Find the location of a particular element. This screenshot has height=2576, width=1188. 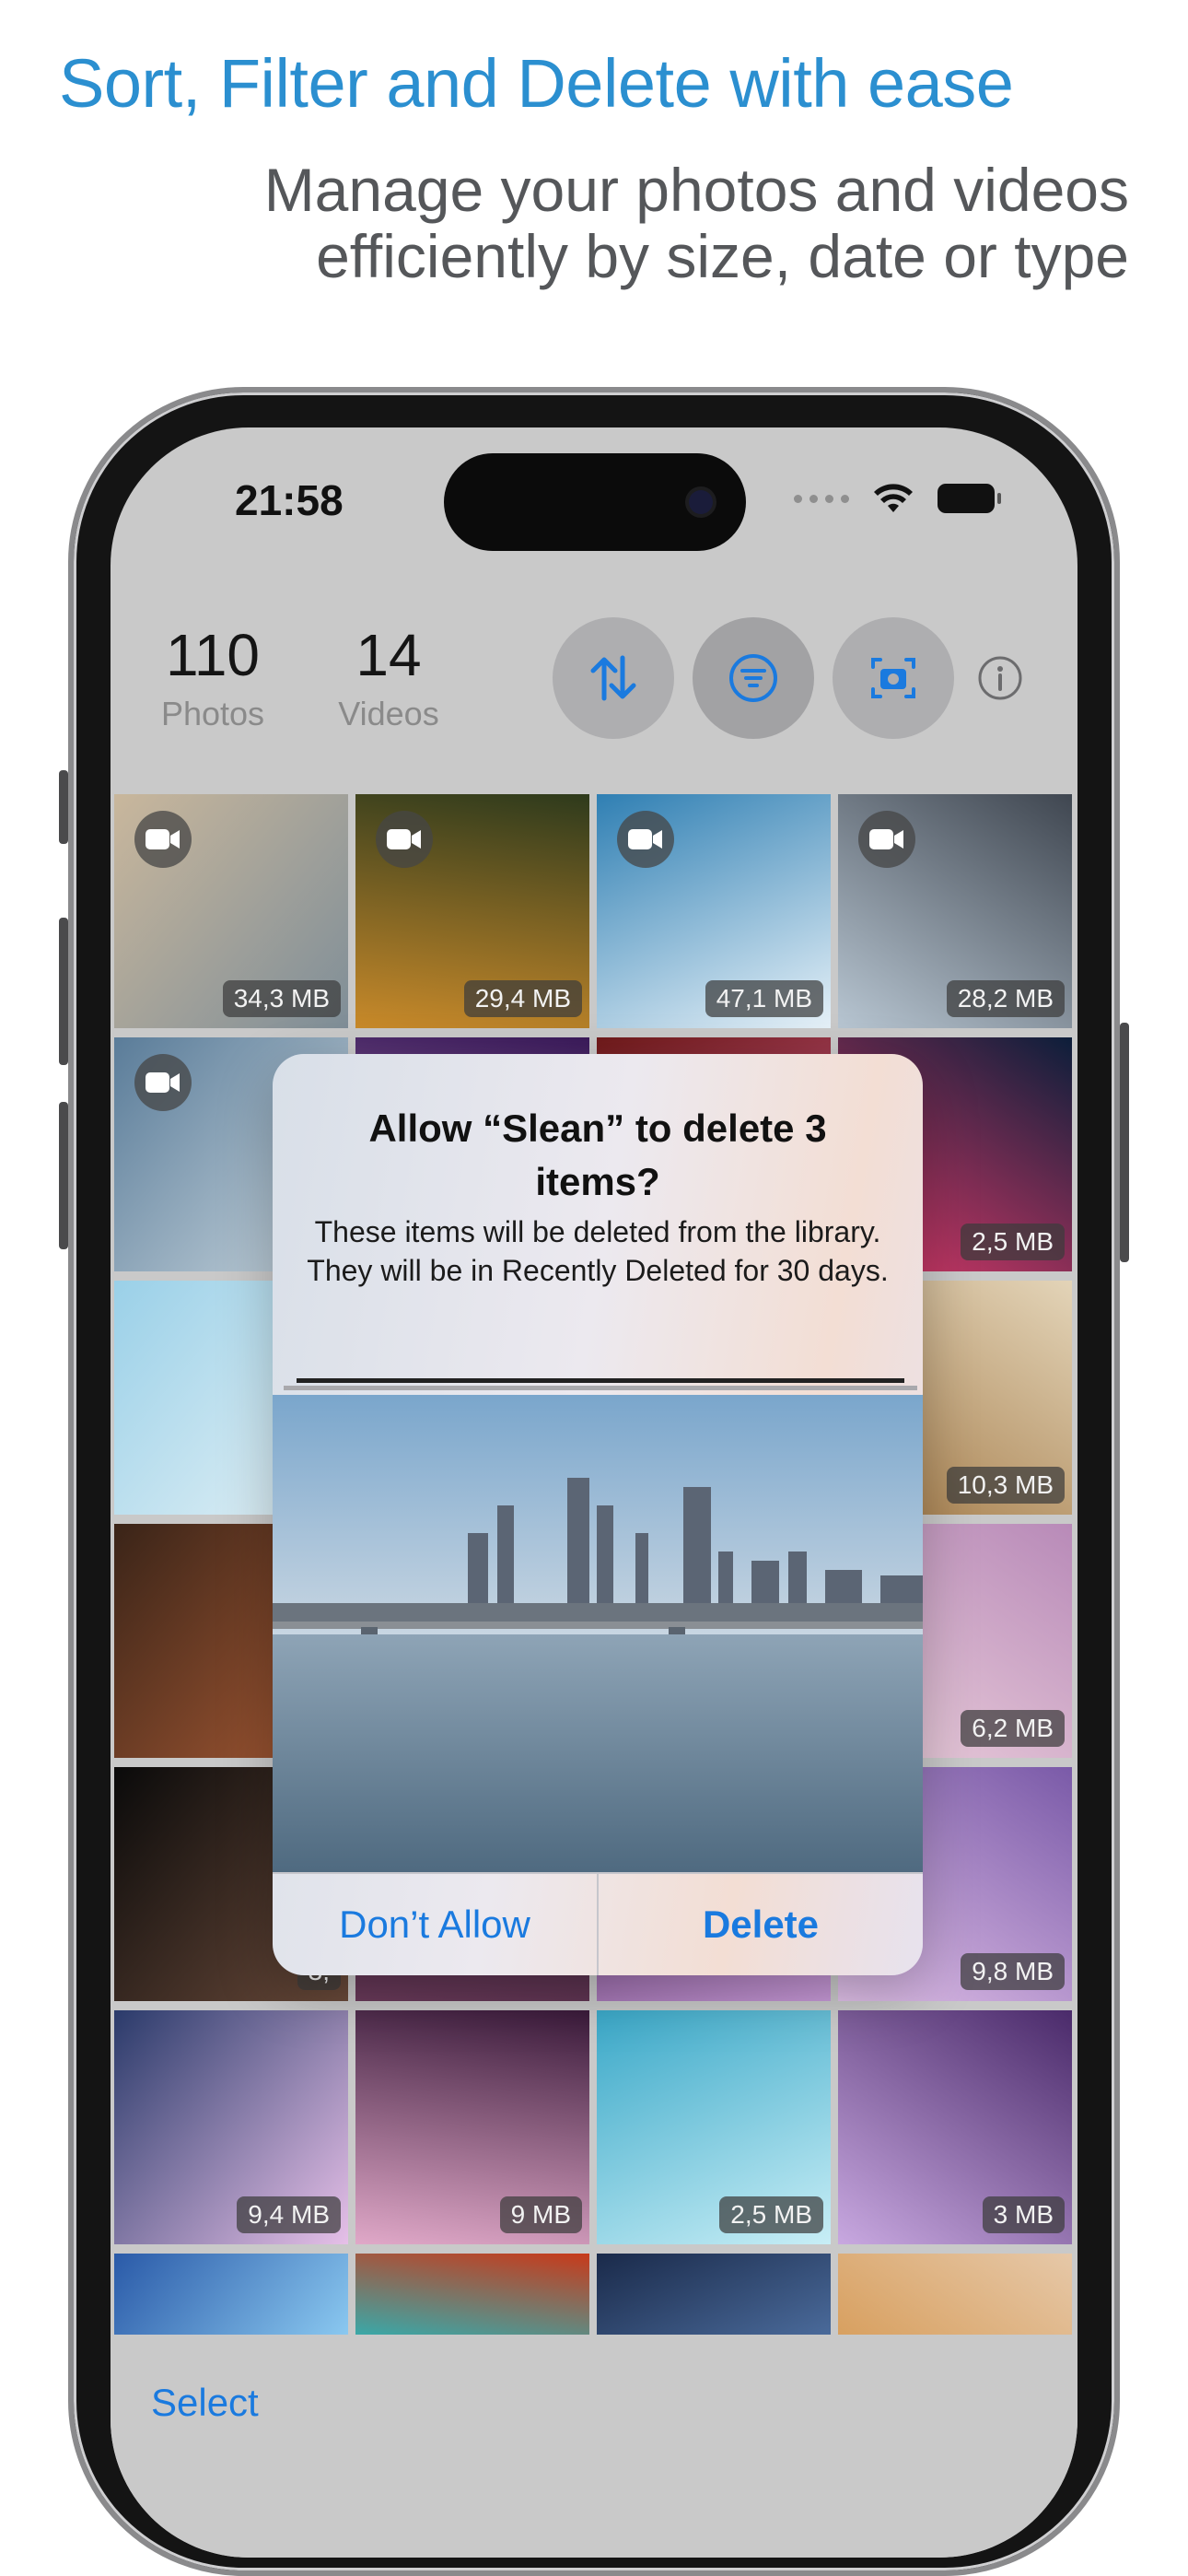

media-tile: 3 MB is located at coordinates (955, 2127).